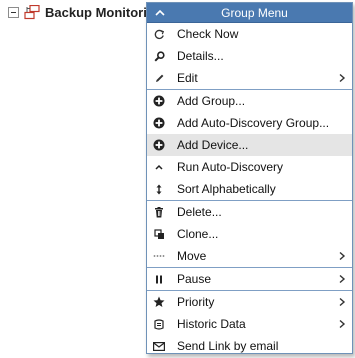  Describe the element at coordinates (192, 256) in the screenshot. I see `menu-item-label: Move` at that location.